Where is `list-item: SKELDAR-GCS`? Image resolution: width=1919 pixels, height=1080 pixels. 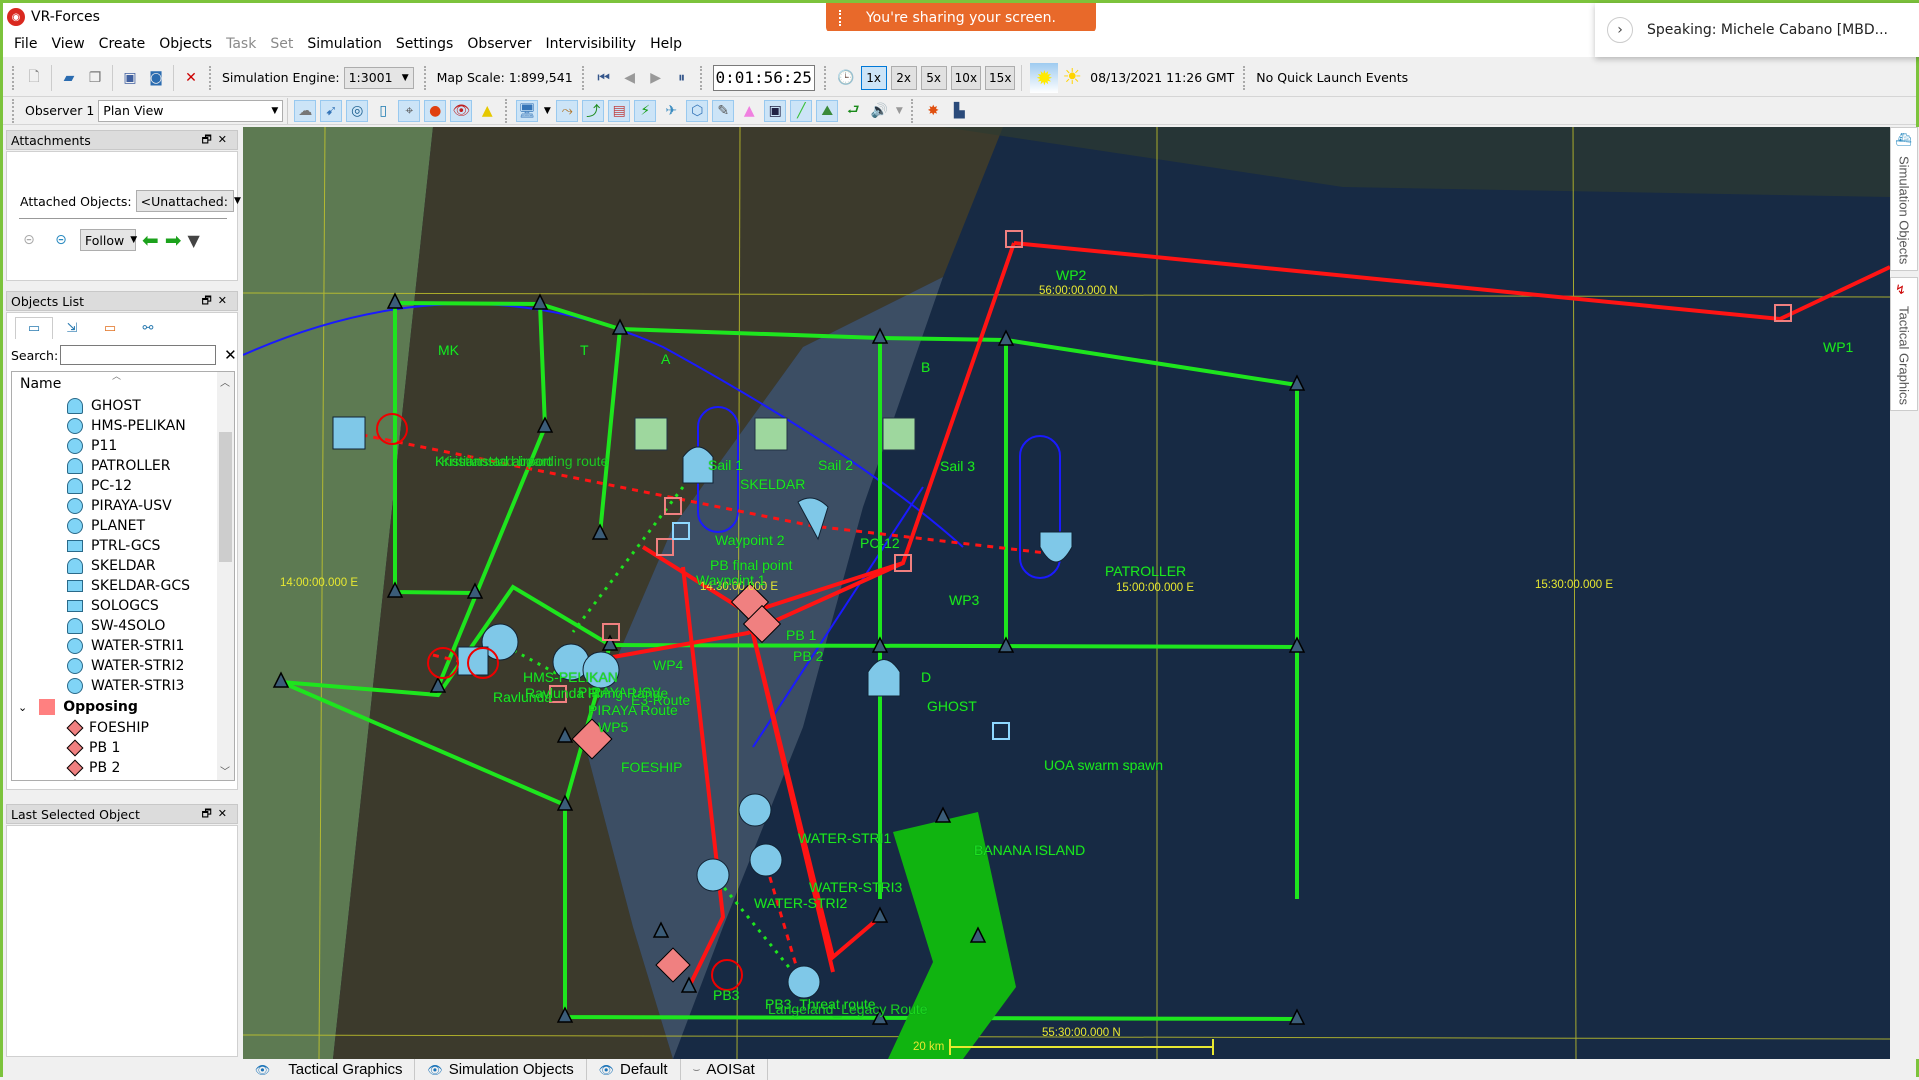
list-item: SKELDAR-GCS is located at coordinates (123, 586).